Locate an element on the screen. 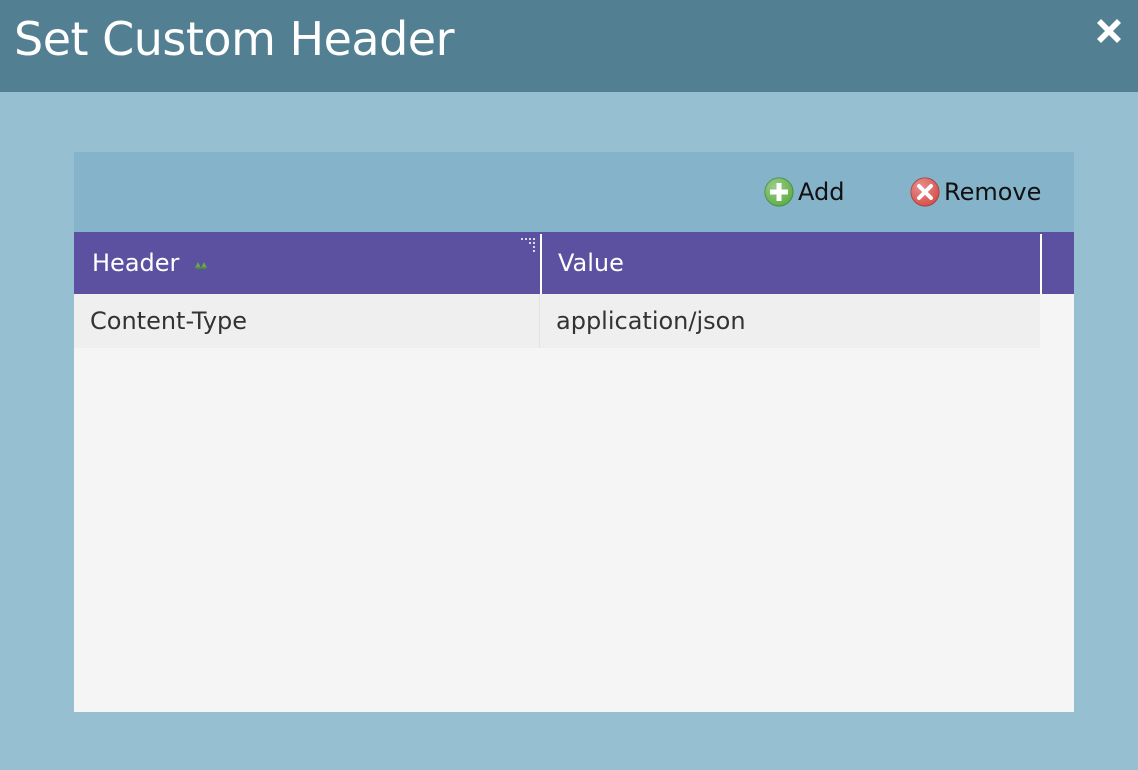  remove-label: Remove is located at coordinates (993, 192).